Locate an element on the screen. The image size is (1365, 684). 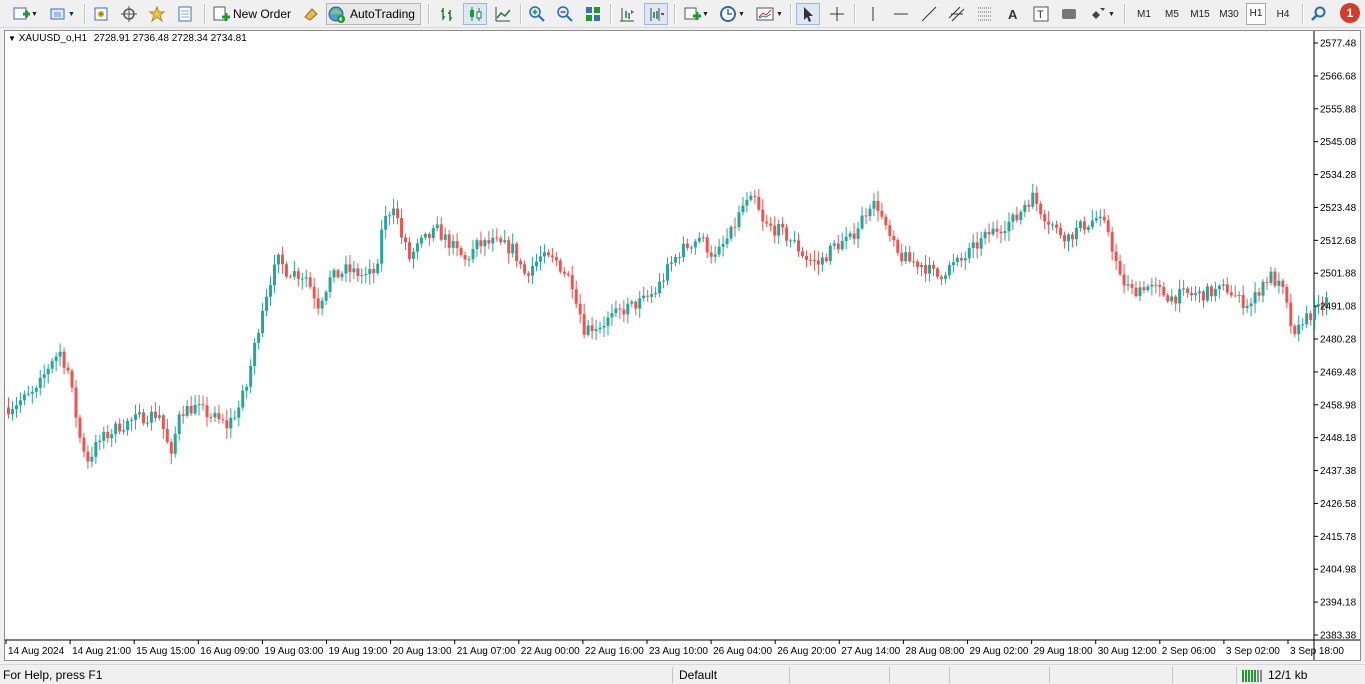
arrows-button: ▼ is located at coordinates (1102, 14).